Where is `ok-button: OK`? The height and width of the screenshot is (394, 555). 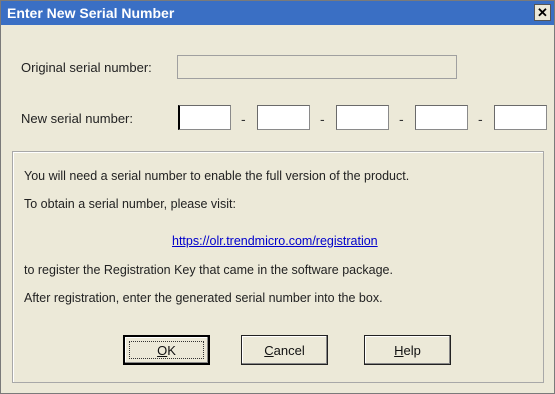
ok-button: OK is located at coordinates (166, 350).